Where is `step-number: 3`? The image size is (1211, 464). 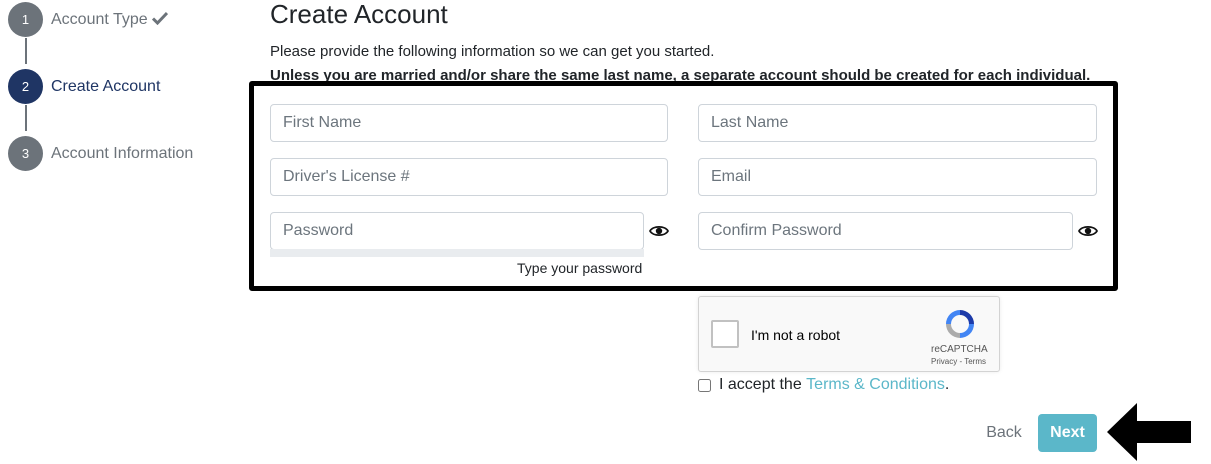 step-number: 3 is located at coordinates (25, 153).